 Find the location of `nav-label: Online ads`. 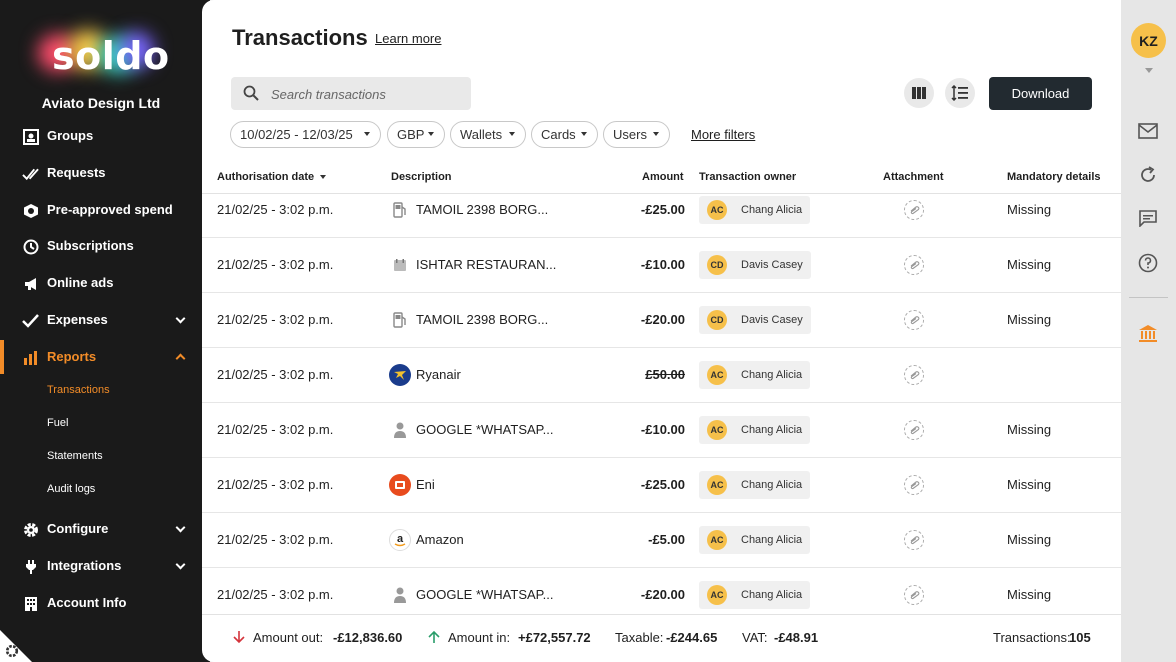

nav-label: Online ads is located at coordinates (80, 282).